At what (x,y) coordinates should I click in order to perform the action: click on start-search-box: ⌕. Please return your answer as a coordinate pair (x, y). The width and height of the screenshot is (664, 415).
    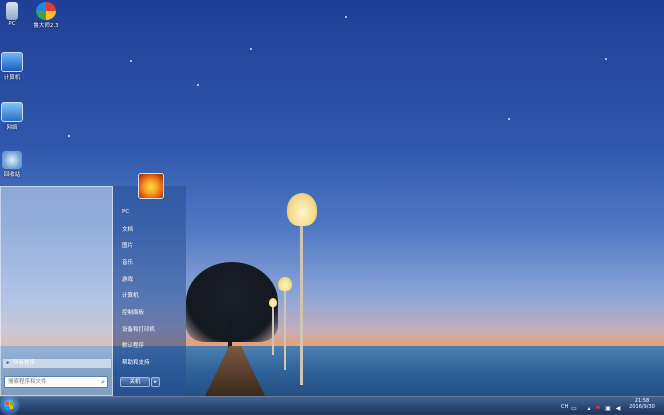
    Looking at the image, I should click on (56, 382).